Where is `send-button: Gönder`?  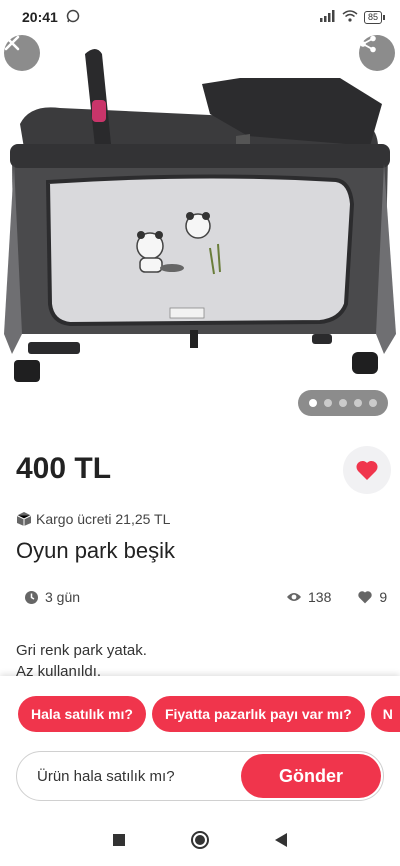
send-button: Gönder is located at coordinates (311, 776).